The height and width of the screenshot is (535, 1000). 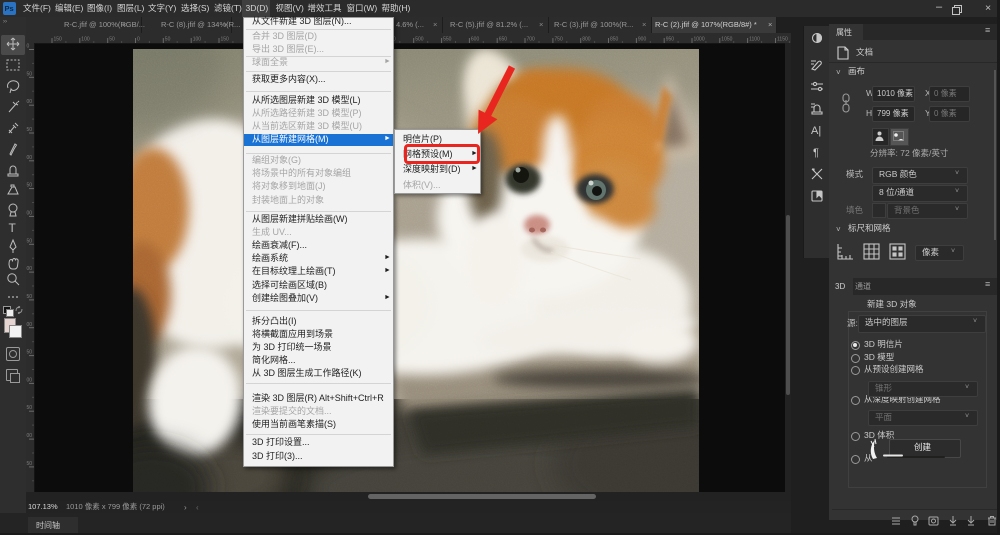 What do you see at coordinates (586, 40) in the screenshot?
I see `svg-text: 800` at bounding box center [586, 40].